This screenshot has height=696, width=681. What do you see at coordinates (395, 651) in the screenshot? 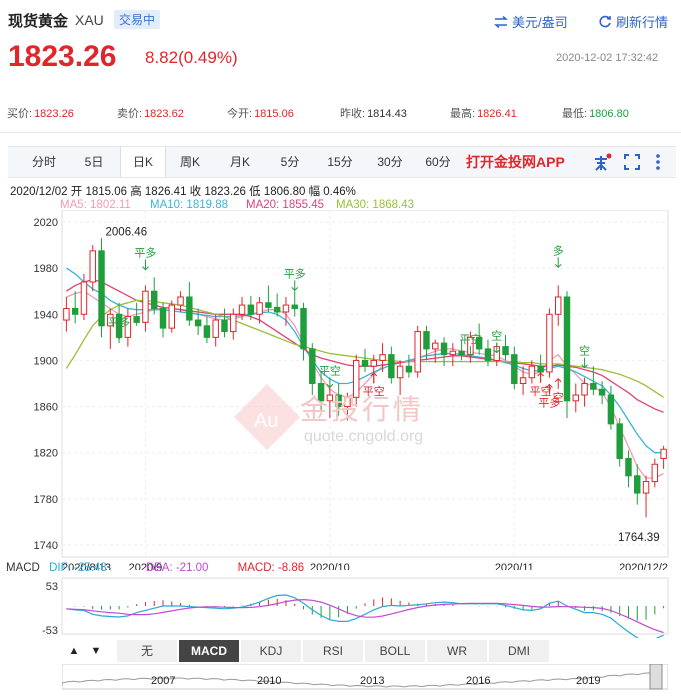
I see `indicator-tab-boll: BOLL` at bounding box center [395, 651].